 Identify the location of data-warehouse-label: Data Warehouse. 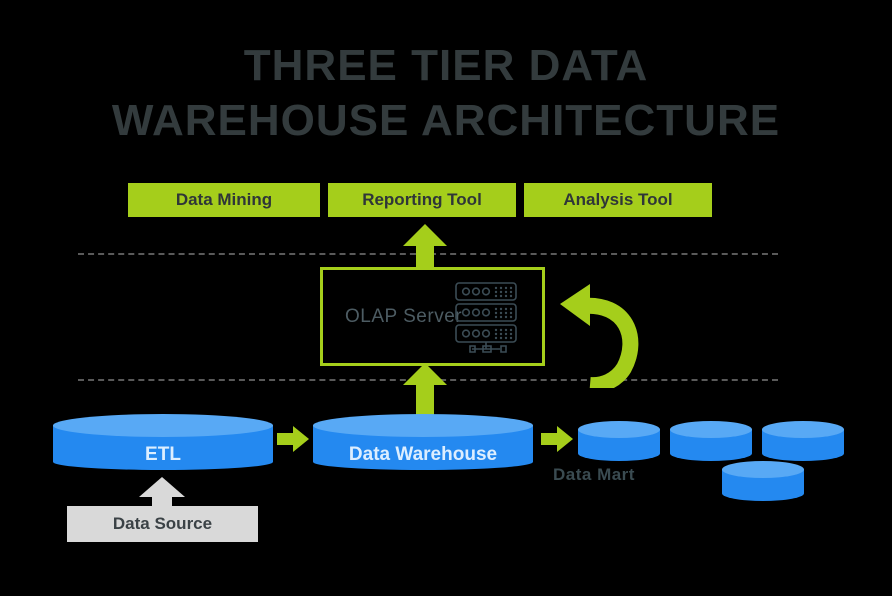
(423, 454).